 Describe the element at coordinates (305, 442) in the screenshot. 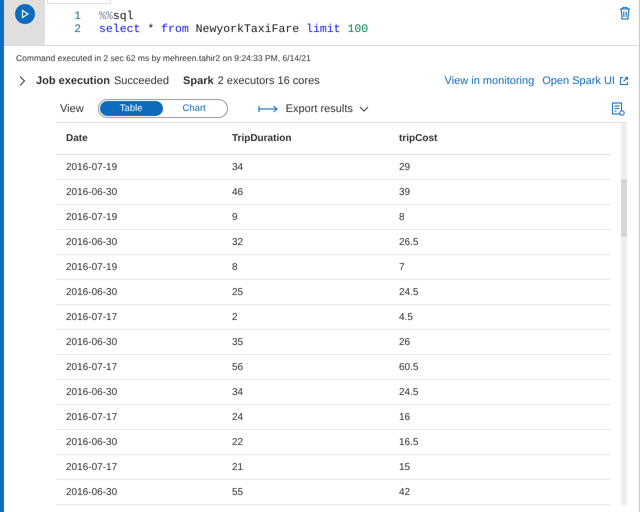

I see `table-cell: 22` at that location.